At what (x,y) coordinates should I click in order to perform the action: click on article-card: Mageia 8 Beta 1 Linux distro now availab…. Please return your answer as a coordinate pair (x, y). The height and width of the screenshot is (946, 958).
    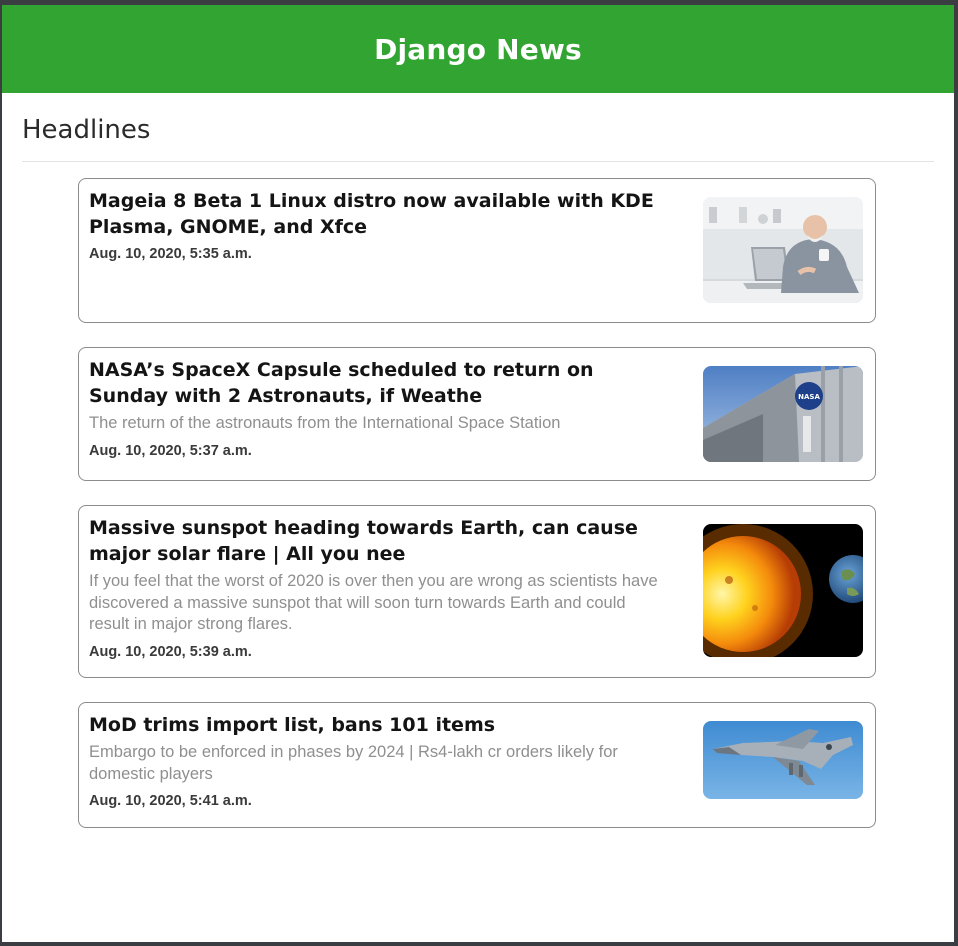
    Looking at the image, I should click on (477, 250).